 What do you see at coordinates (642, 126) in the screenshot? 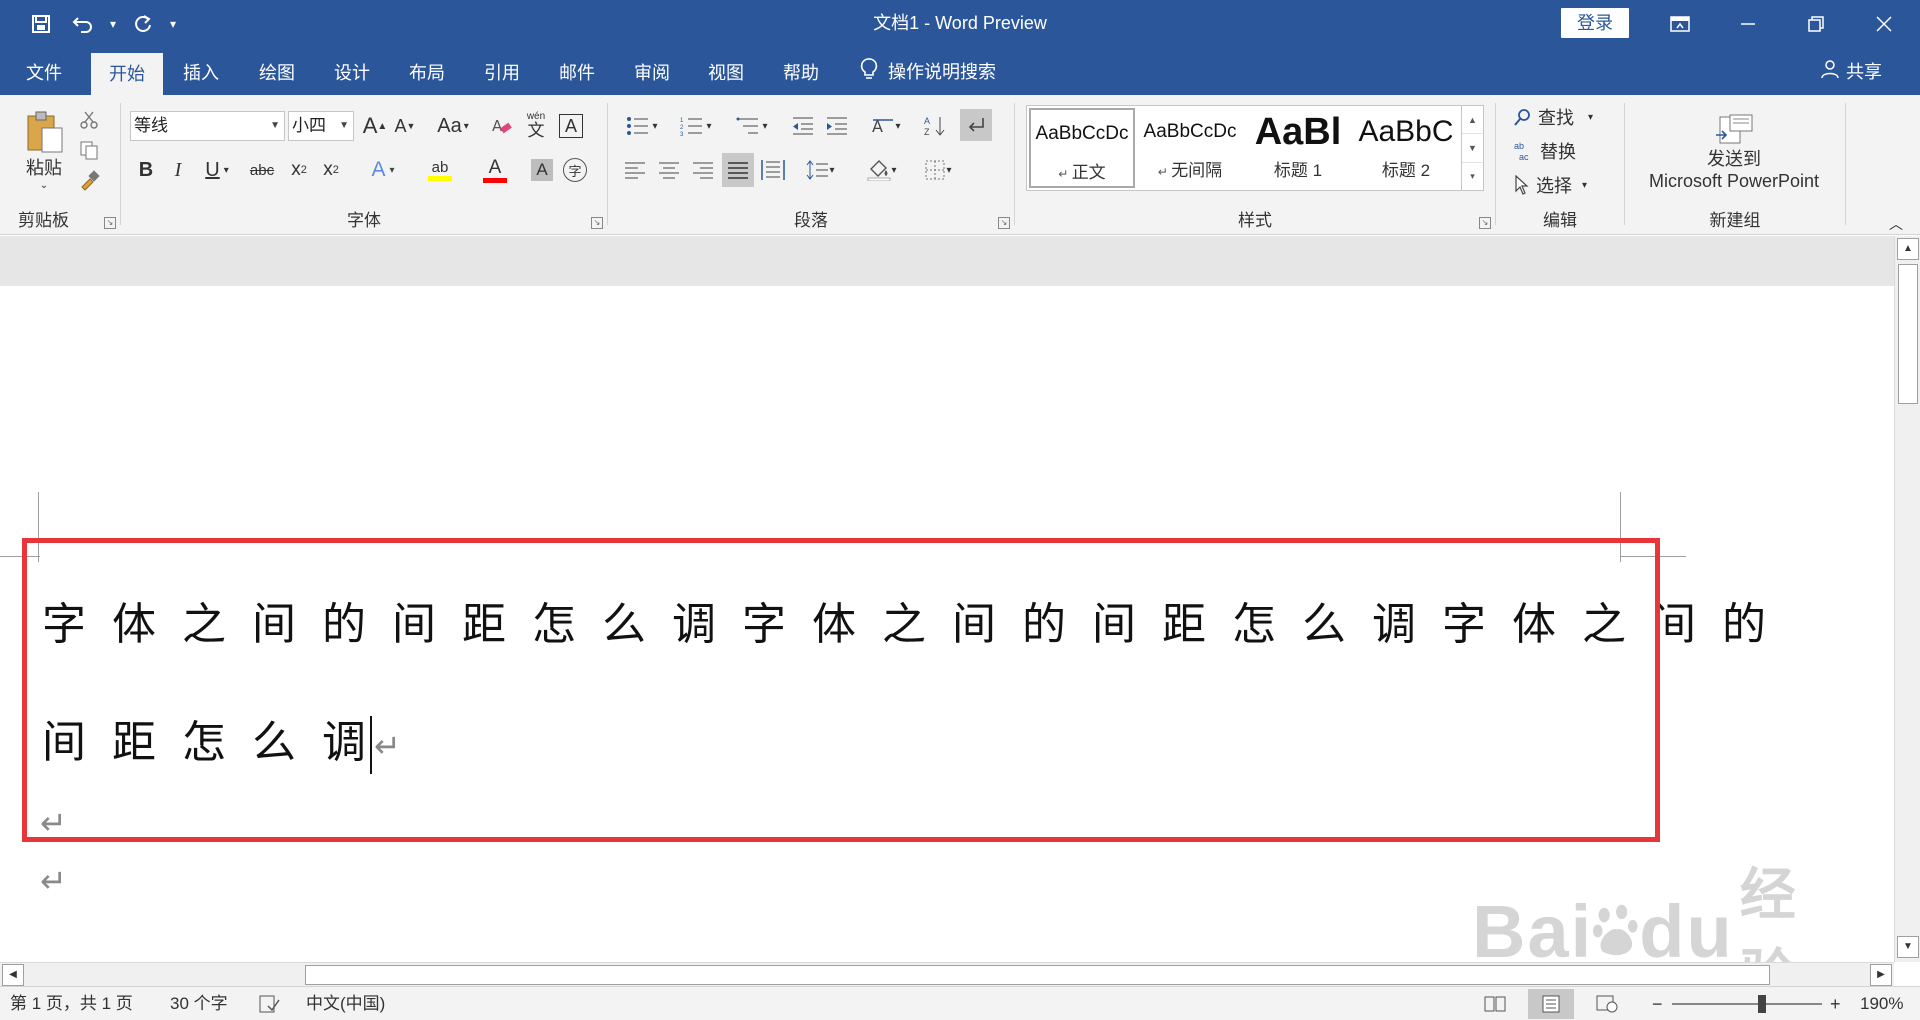
I see `bullets-icon: ▾` at bounding box center [642, 126].